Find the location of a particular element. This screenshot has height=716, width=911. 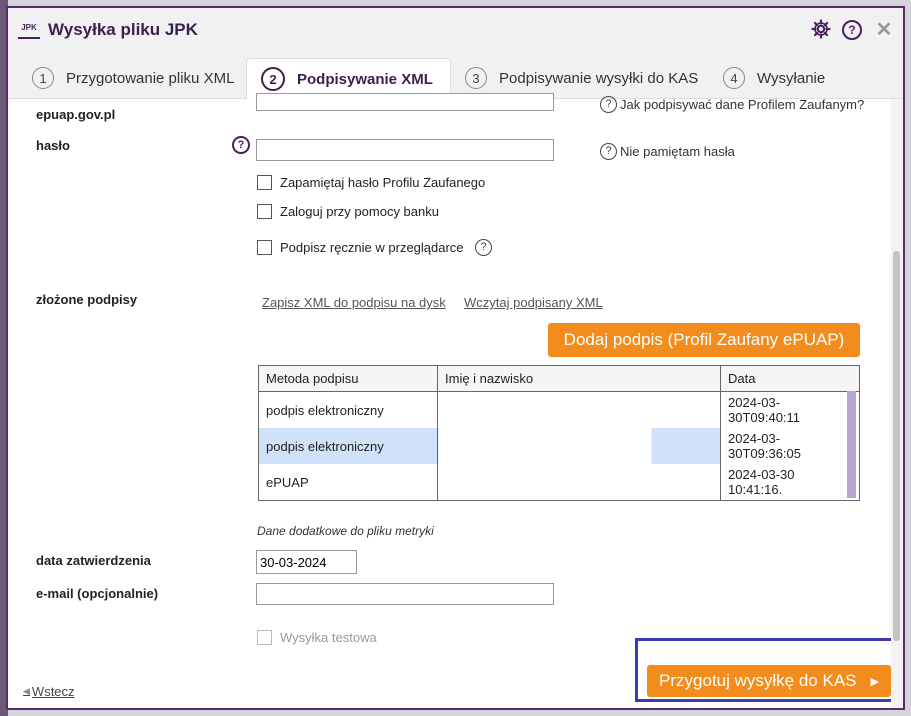

tab-number: 3 is located at coordinates (476, 78).